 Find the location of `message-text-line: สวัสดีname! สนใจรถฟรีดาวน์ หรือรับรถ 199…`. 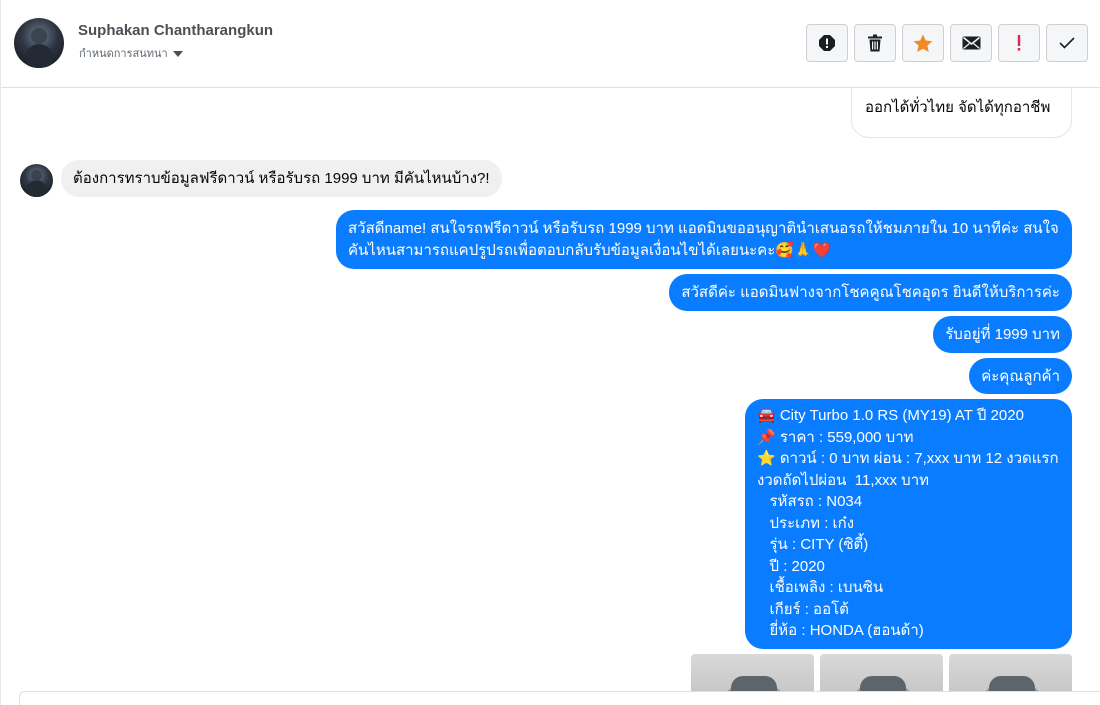

message-text-line: สวัสดีname! สนใจรถฟรีดาวน์ หรือรับรถ 199… is located at coordinates (703, 228).